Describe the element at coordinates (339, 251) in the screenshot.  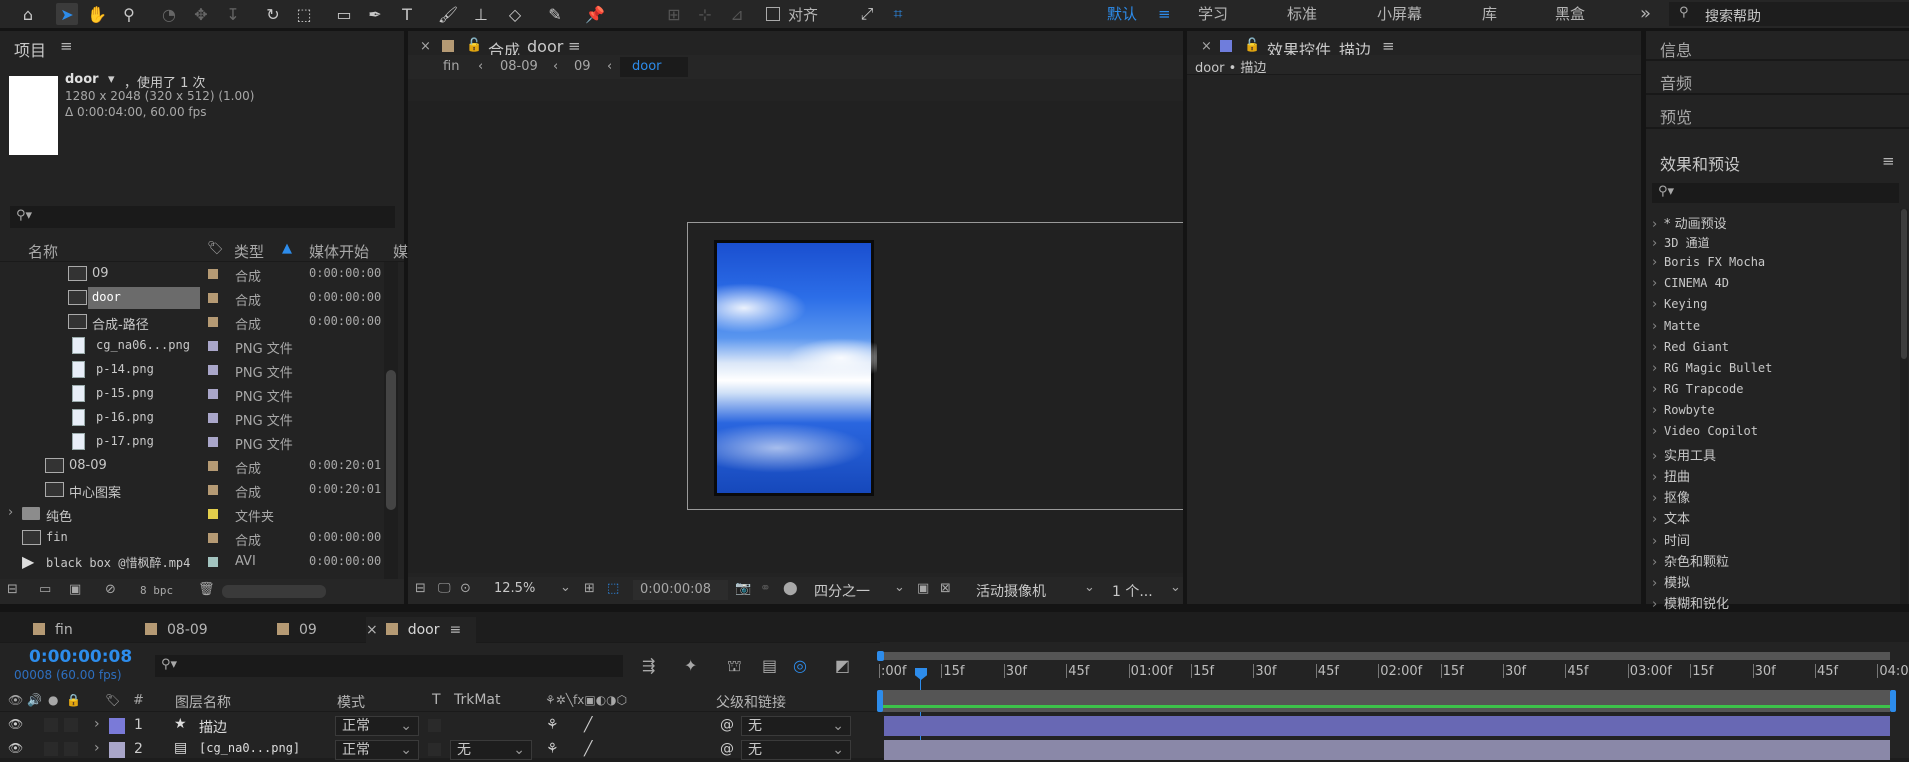
I see `col-start: 媒体开始` at that location.